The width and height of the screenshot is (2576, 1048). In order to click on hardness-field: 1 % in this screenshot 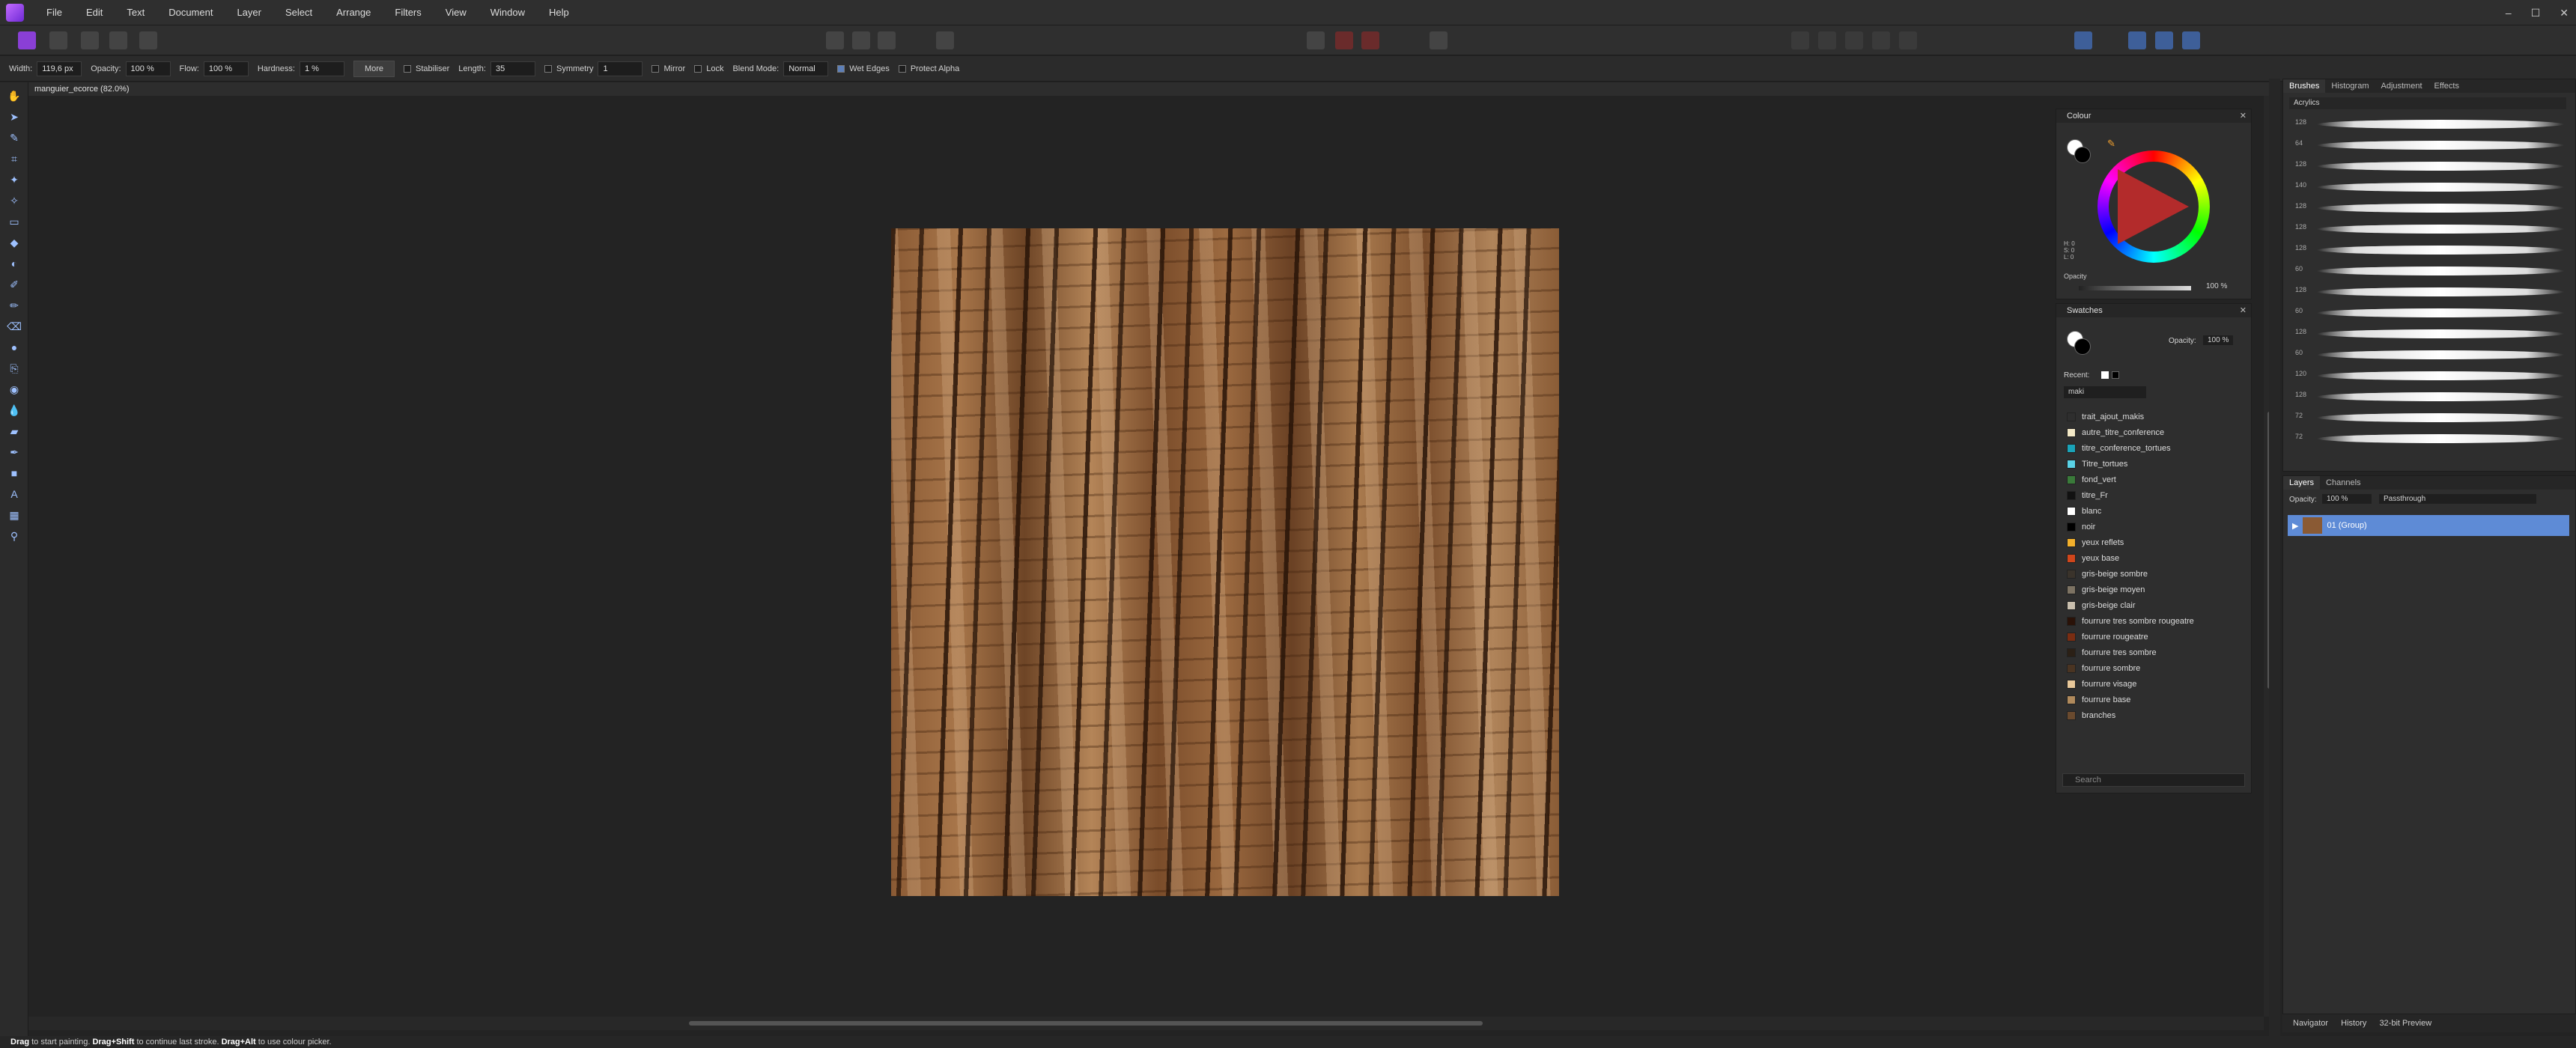, I will do `click(321, 68)`.